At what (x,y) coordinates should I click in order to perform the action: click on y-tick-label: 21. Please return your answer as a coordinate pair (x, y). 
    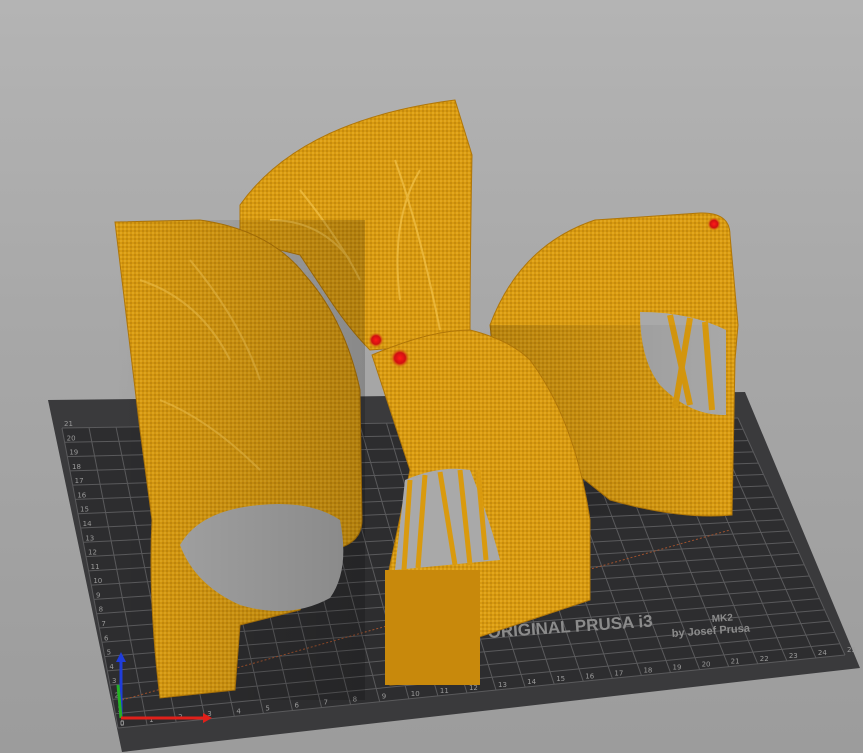
    Looking at the image, I should click on (68, 424).